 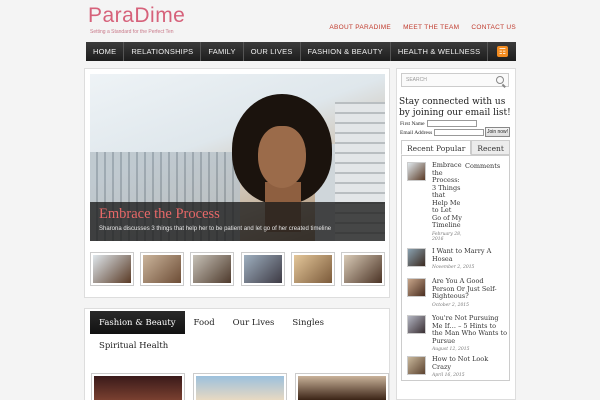 I want to click on list-item: I Want to Marry A Hosea November 2, 2015, so click(x=456, y=258).